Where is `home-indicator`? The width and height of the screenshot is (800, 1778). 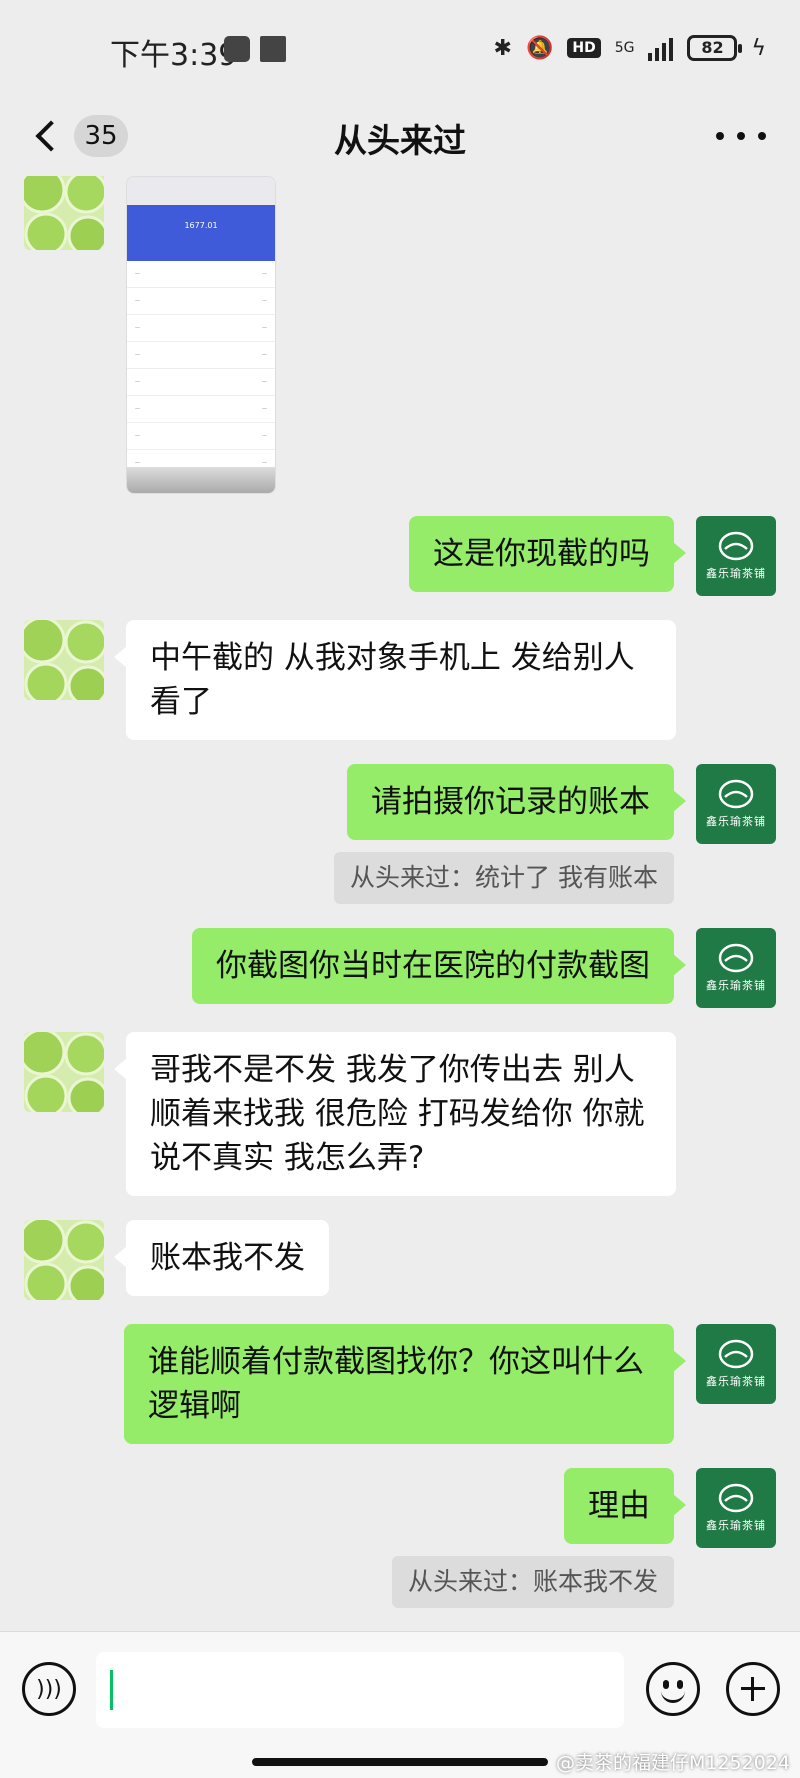
home-indicator is located at coordinates (400, 1762).